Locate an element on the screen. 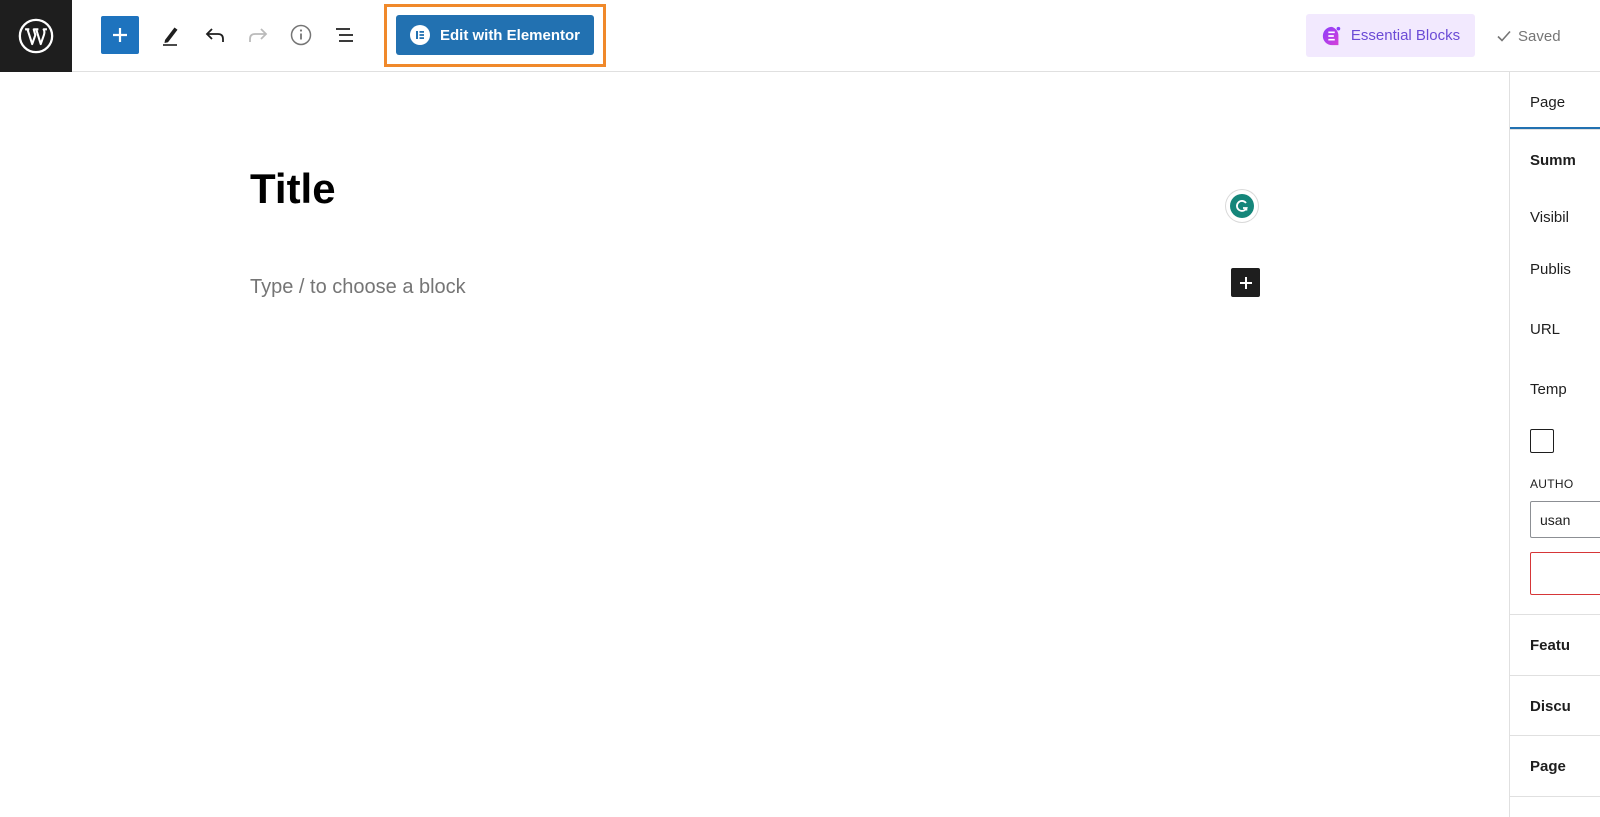 This screenshot has height=817, width=1600. saved-status: Saved is located at coordinates (1528, 36).